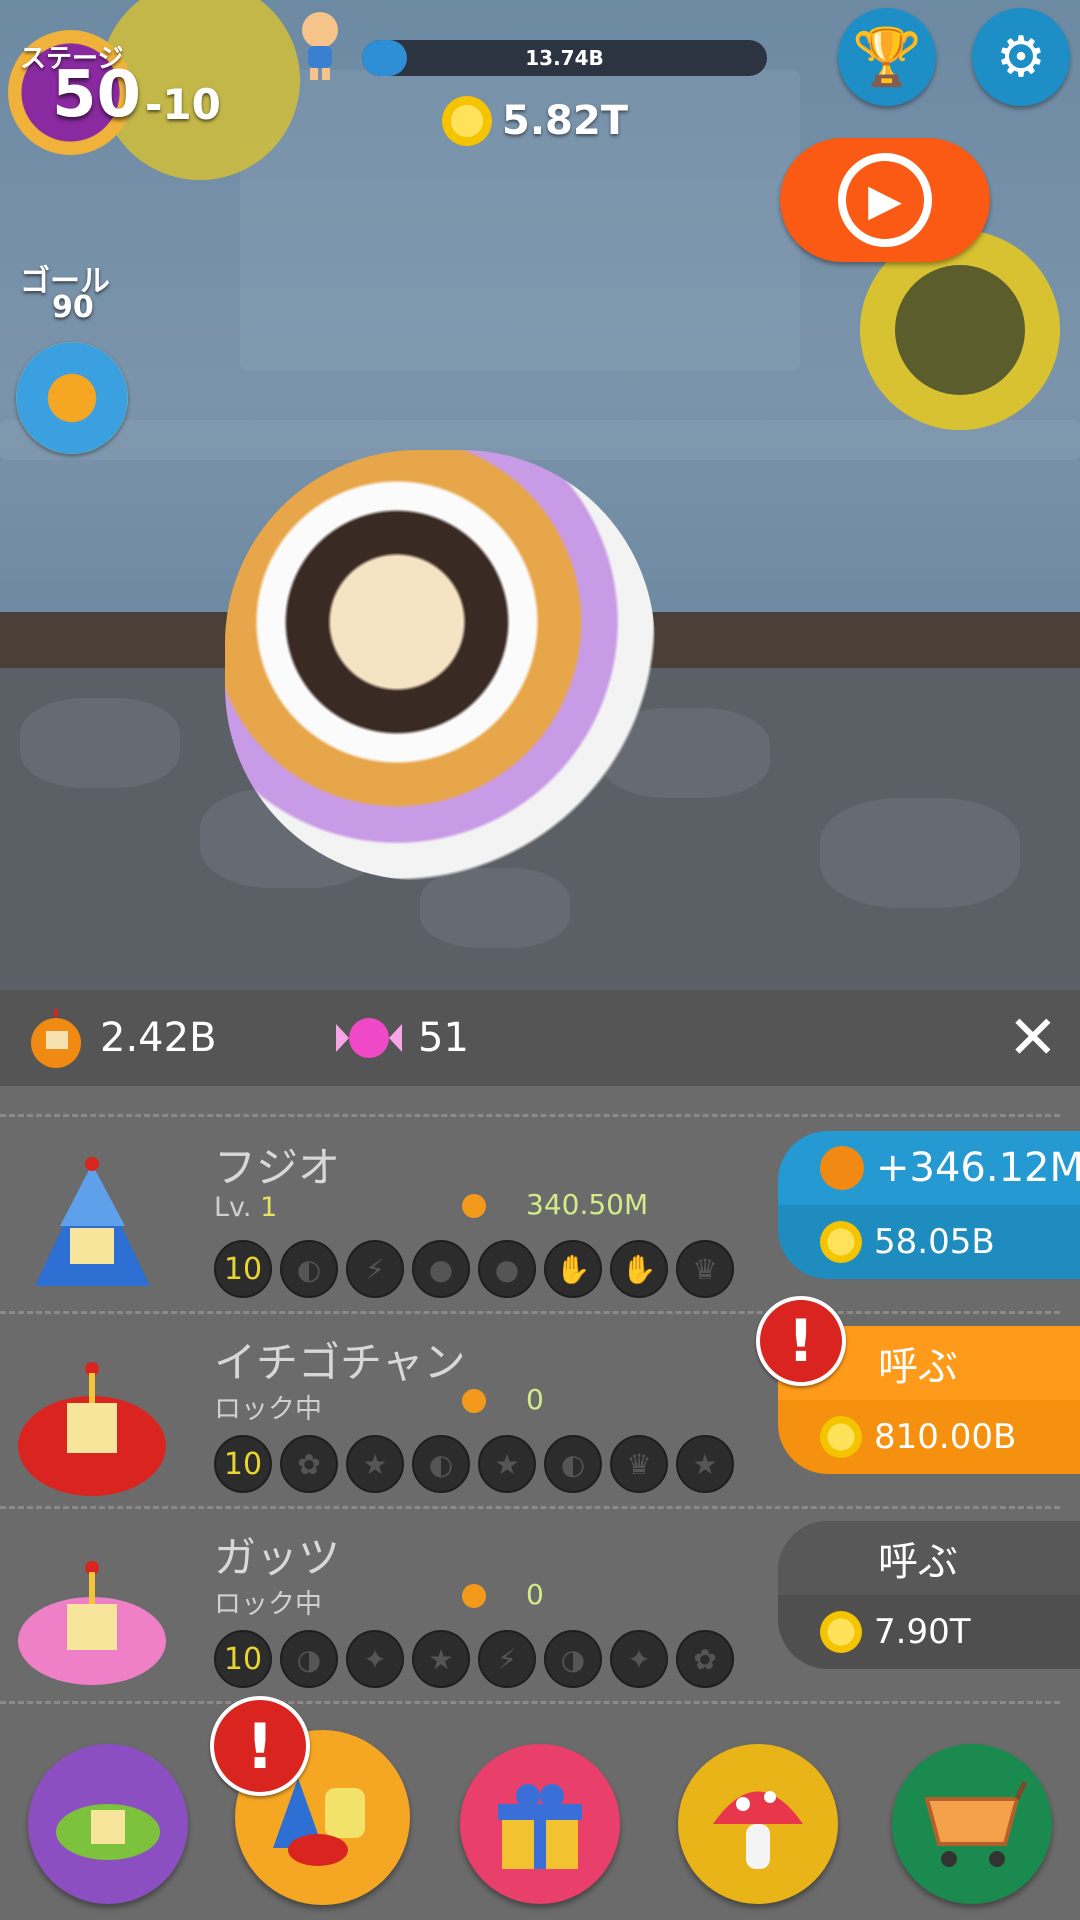  Describe the element at coordinates (535, 121) in the screenshot. I see `coin-counter: 5.82T` at that location.